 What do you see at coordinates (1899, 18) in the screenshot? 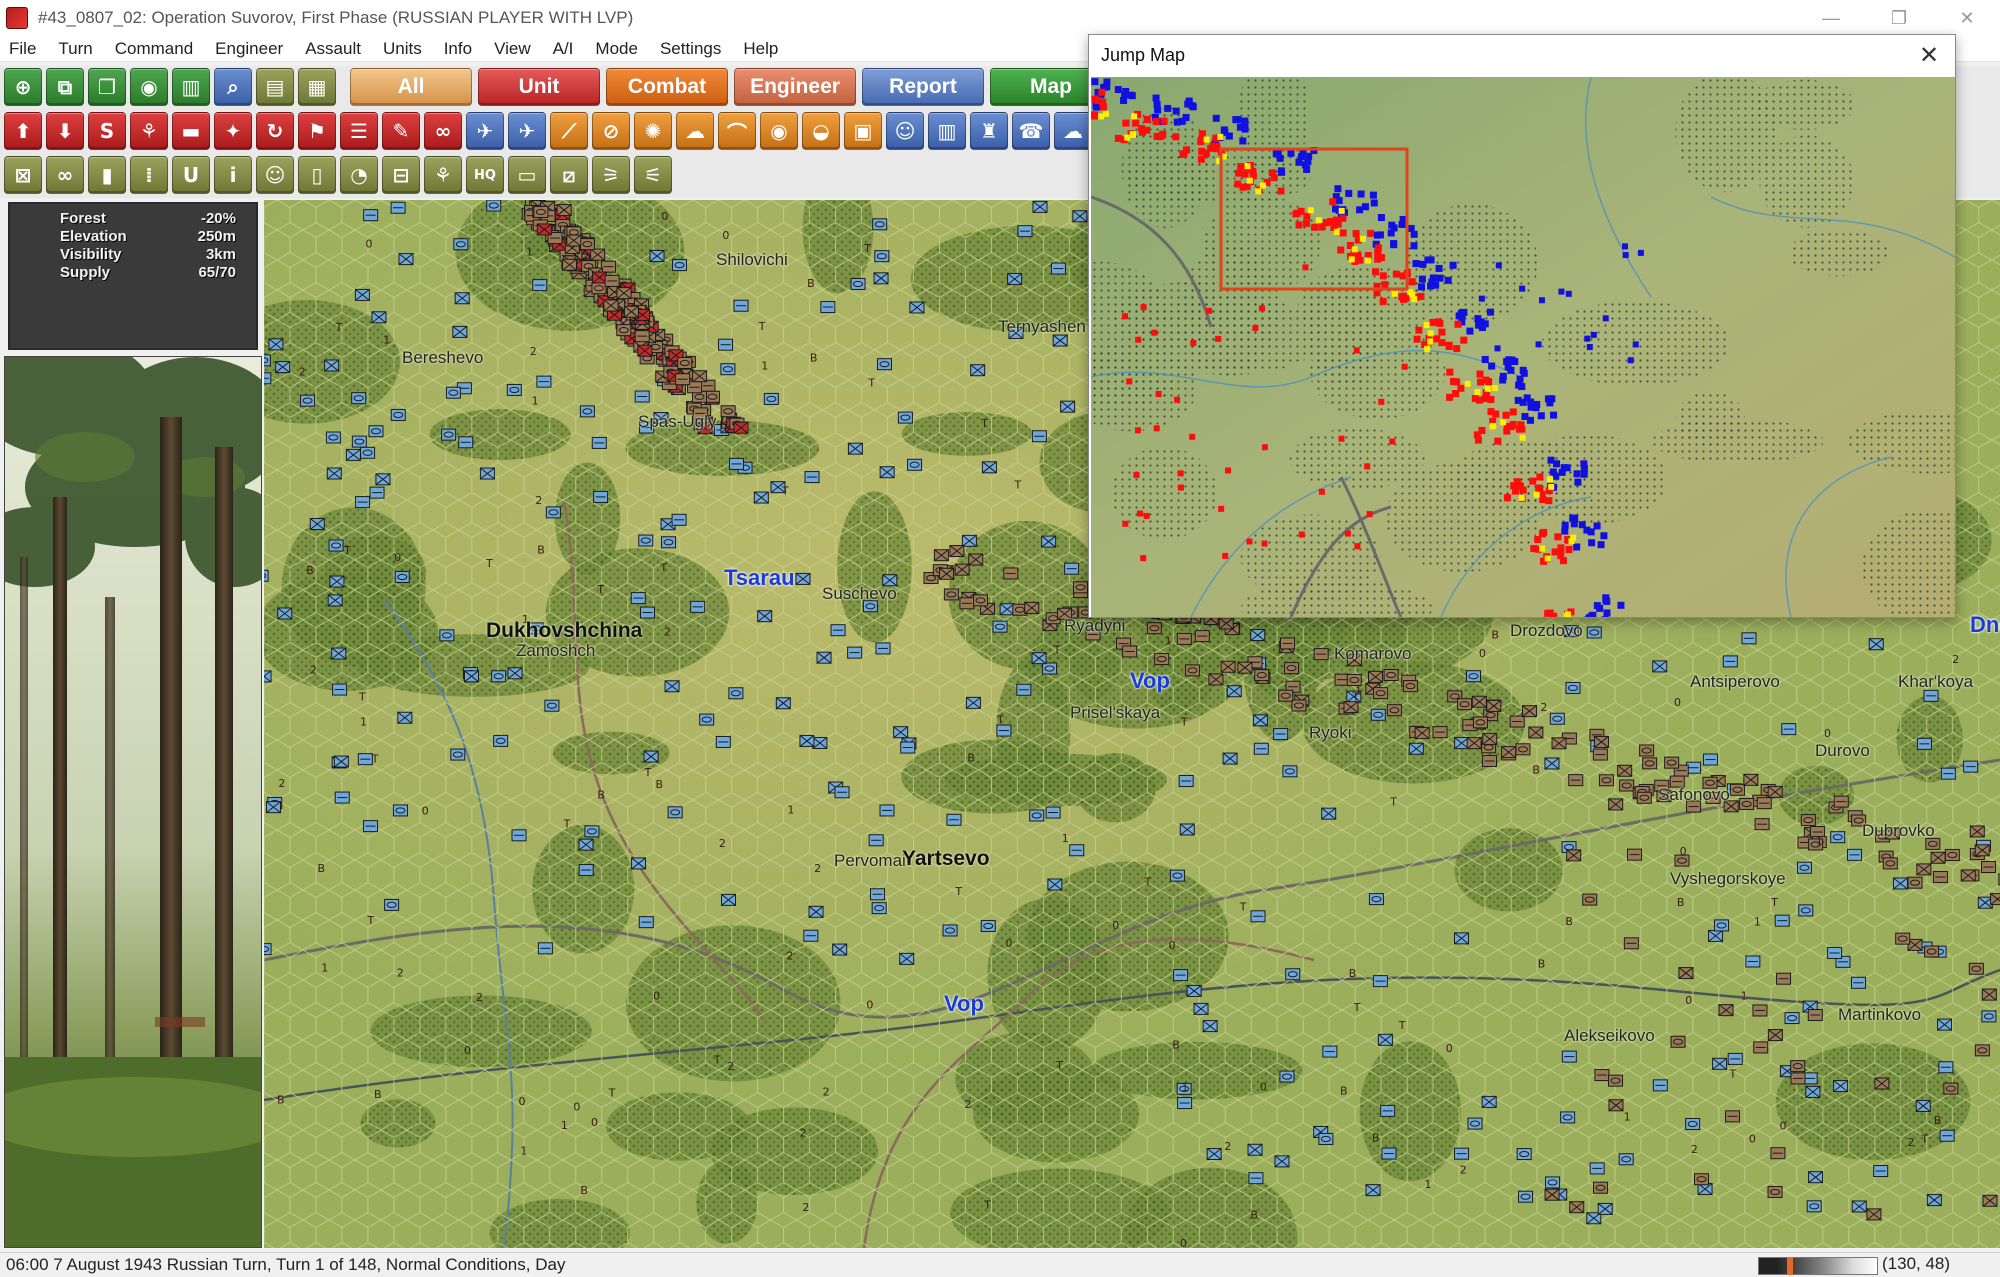
I see `restore-button: ❐` at bounding box center [1899, 18].